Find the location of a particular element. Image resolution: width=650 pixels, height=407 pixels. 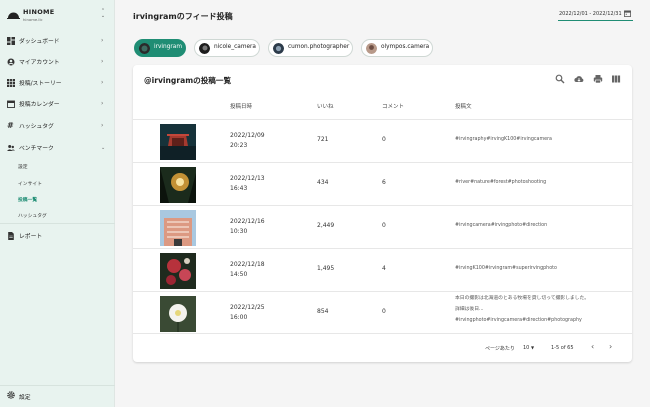

sidebar-item-report: レポート is located at coordinates (57, 235).